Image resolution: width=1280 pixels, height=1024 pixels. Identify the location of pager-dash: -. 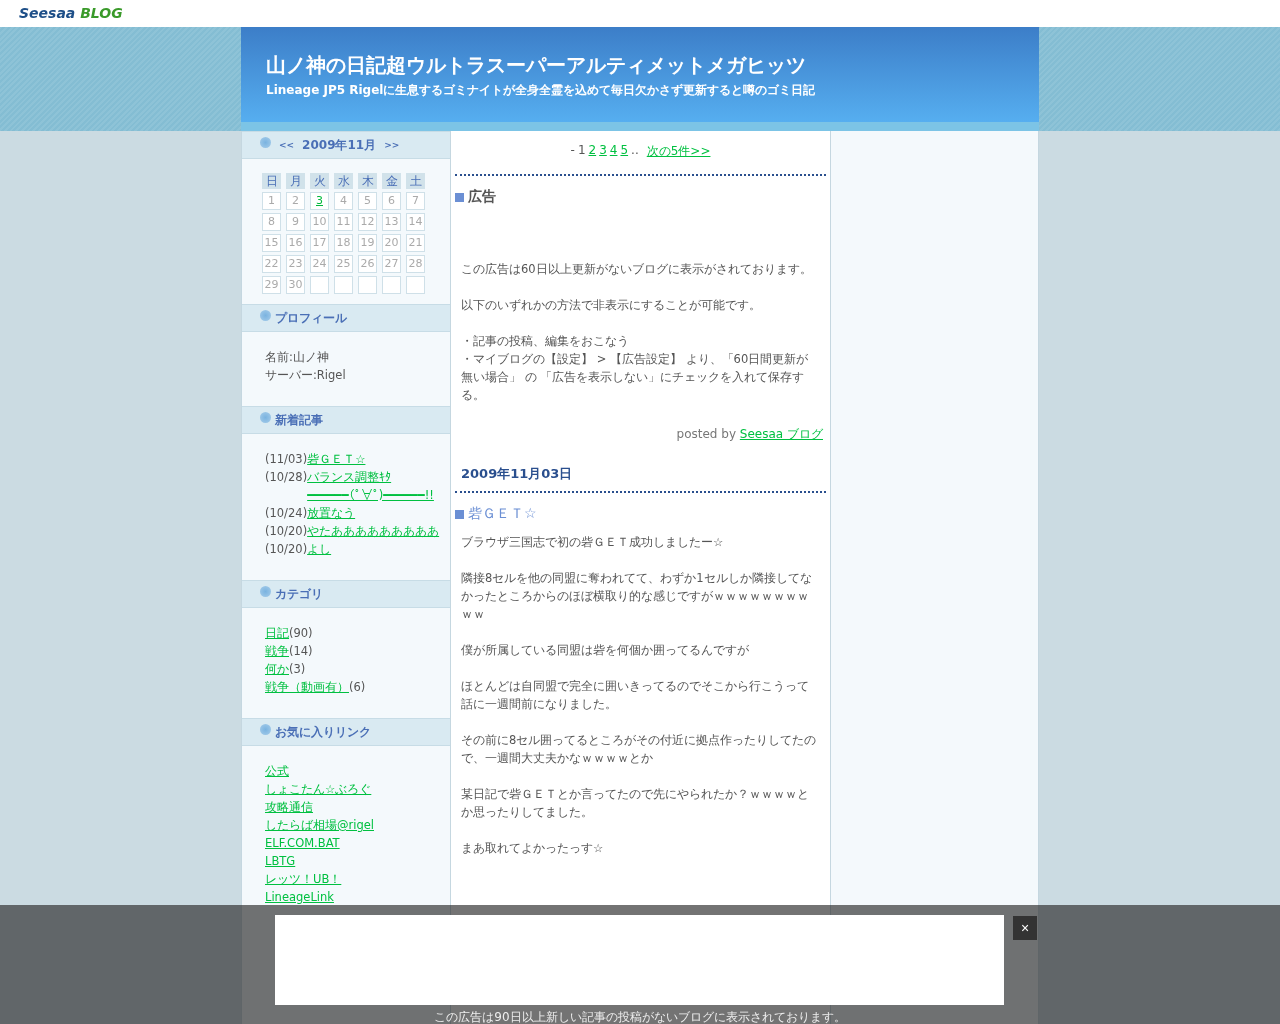
(572, 151).